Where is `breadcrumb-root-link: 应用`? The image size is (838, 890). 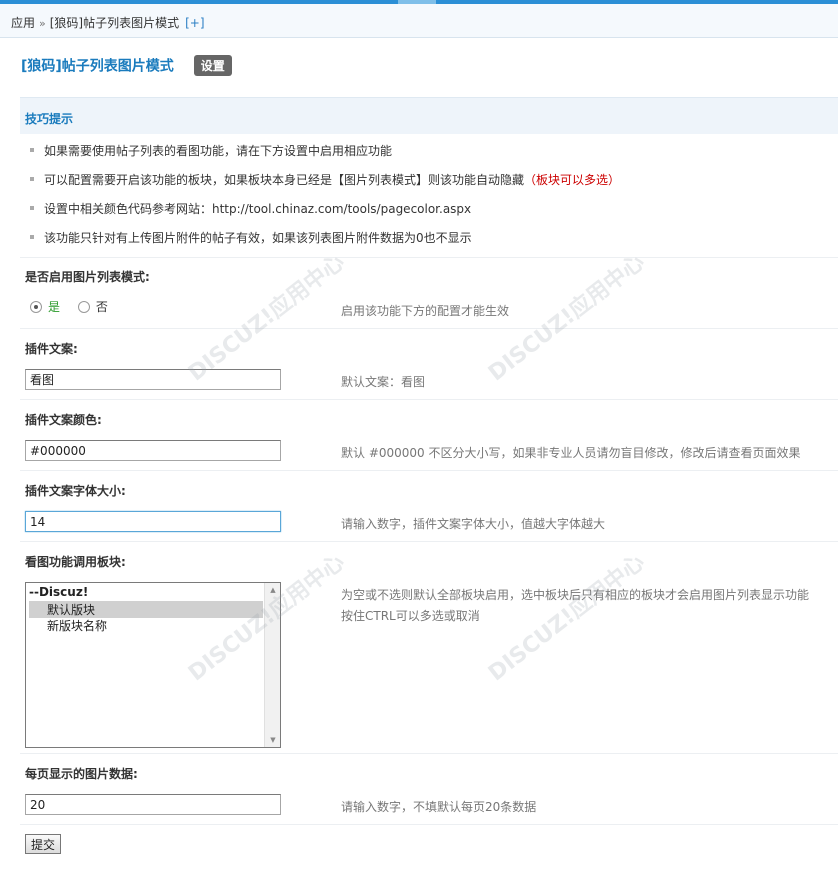 breadcrumb-root-link: 应用 is located at coordinates (23, 23).